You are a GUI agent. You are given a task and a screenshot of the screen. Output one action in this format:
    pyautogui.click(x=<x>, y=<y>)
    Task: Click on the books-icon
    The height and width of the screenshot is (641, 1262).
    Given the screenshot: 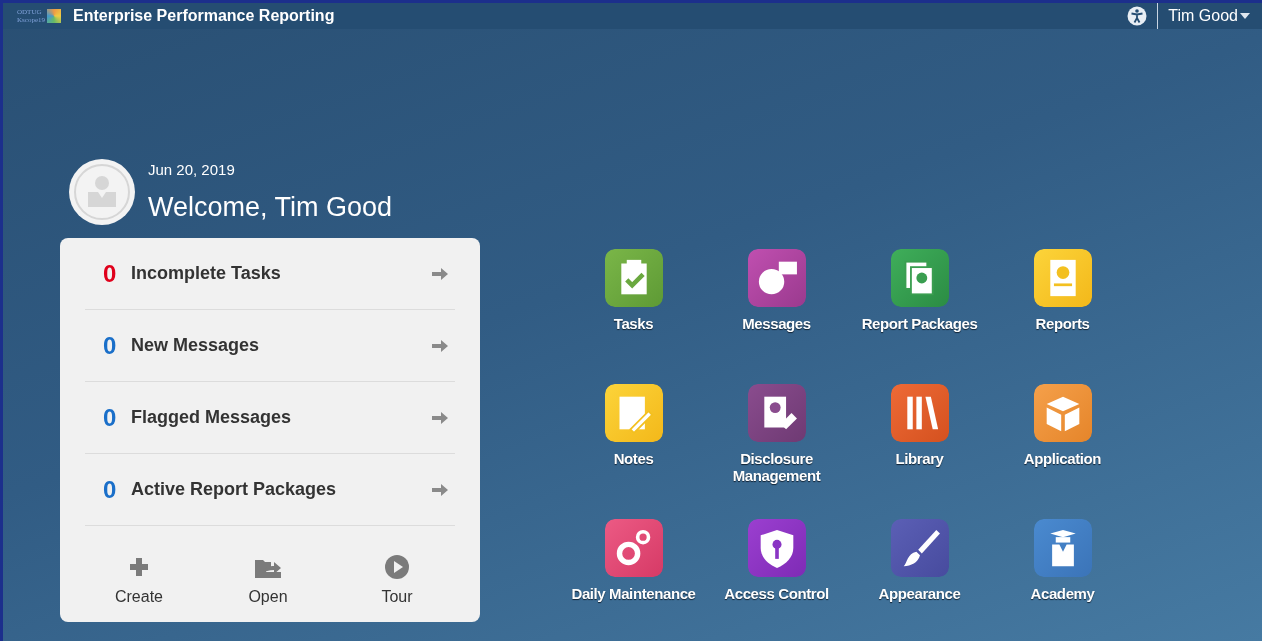 What is the action you would take?
    pyautogui.click(x=919, y=413)
    